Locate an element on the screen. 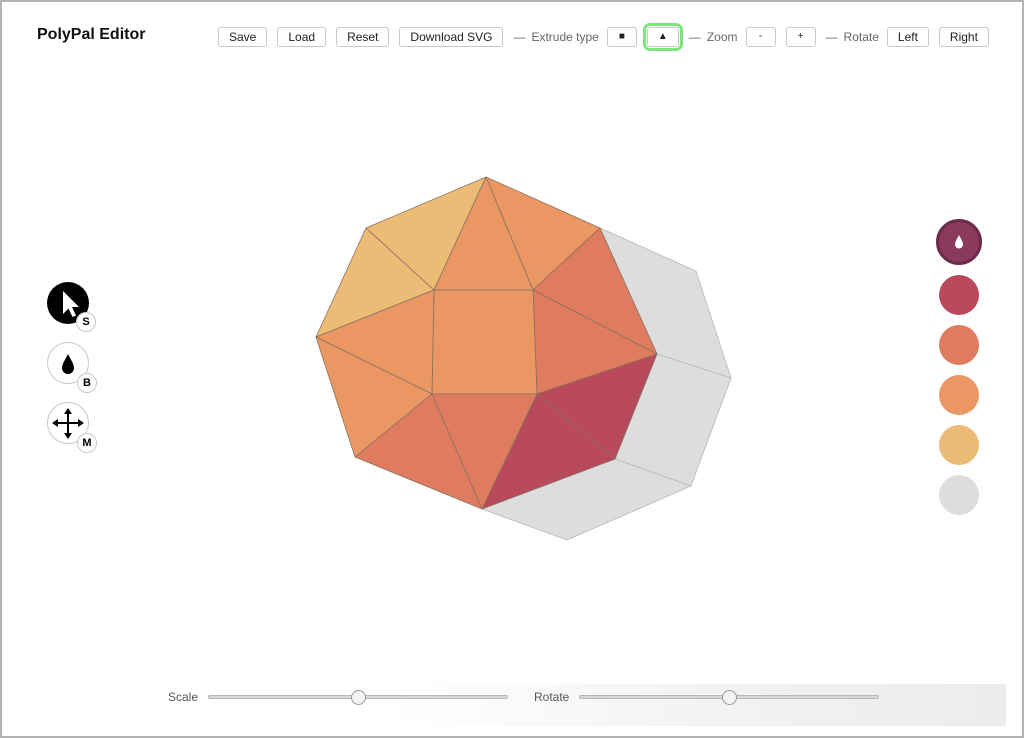 Image resolution: width=1024 pixels, height=738 pixels. rotate-slider-thumb is located at coordinates (729, 697).